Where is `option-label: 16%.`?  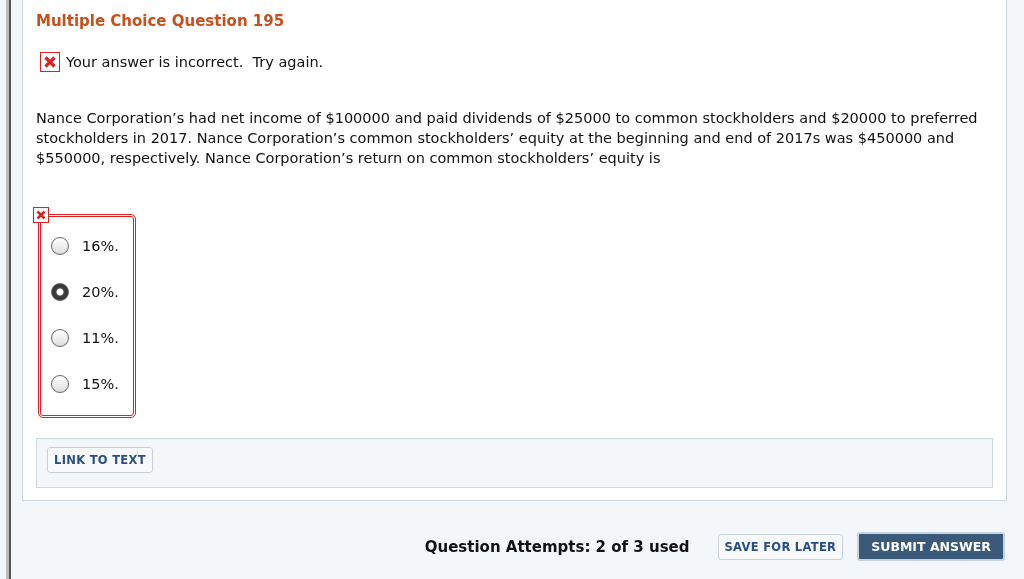 option-label: 16%. is located at coordinates (100, 246).